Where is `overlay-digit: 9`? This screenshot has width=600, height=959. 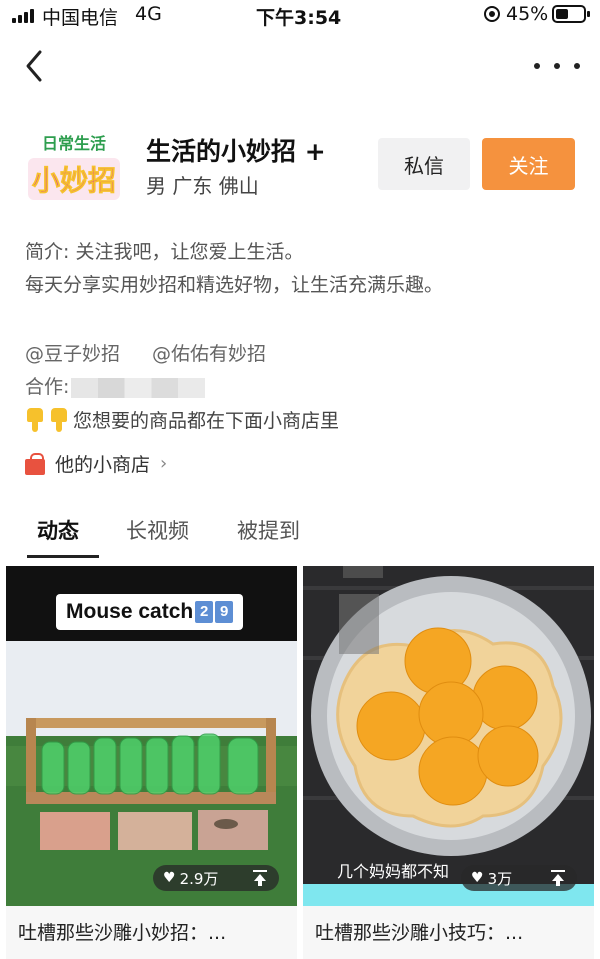
overlay-digit: 9 is located at coordinates (224, 612).